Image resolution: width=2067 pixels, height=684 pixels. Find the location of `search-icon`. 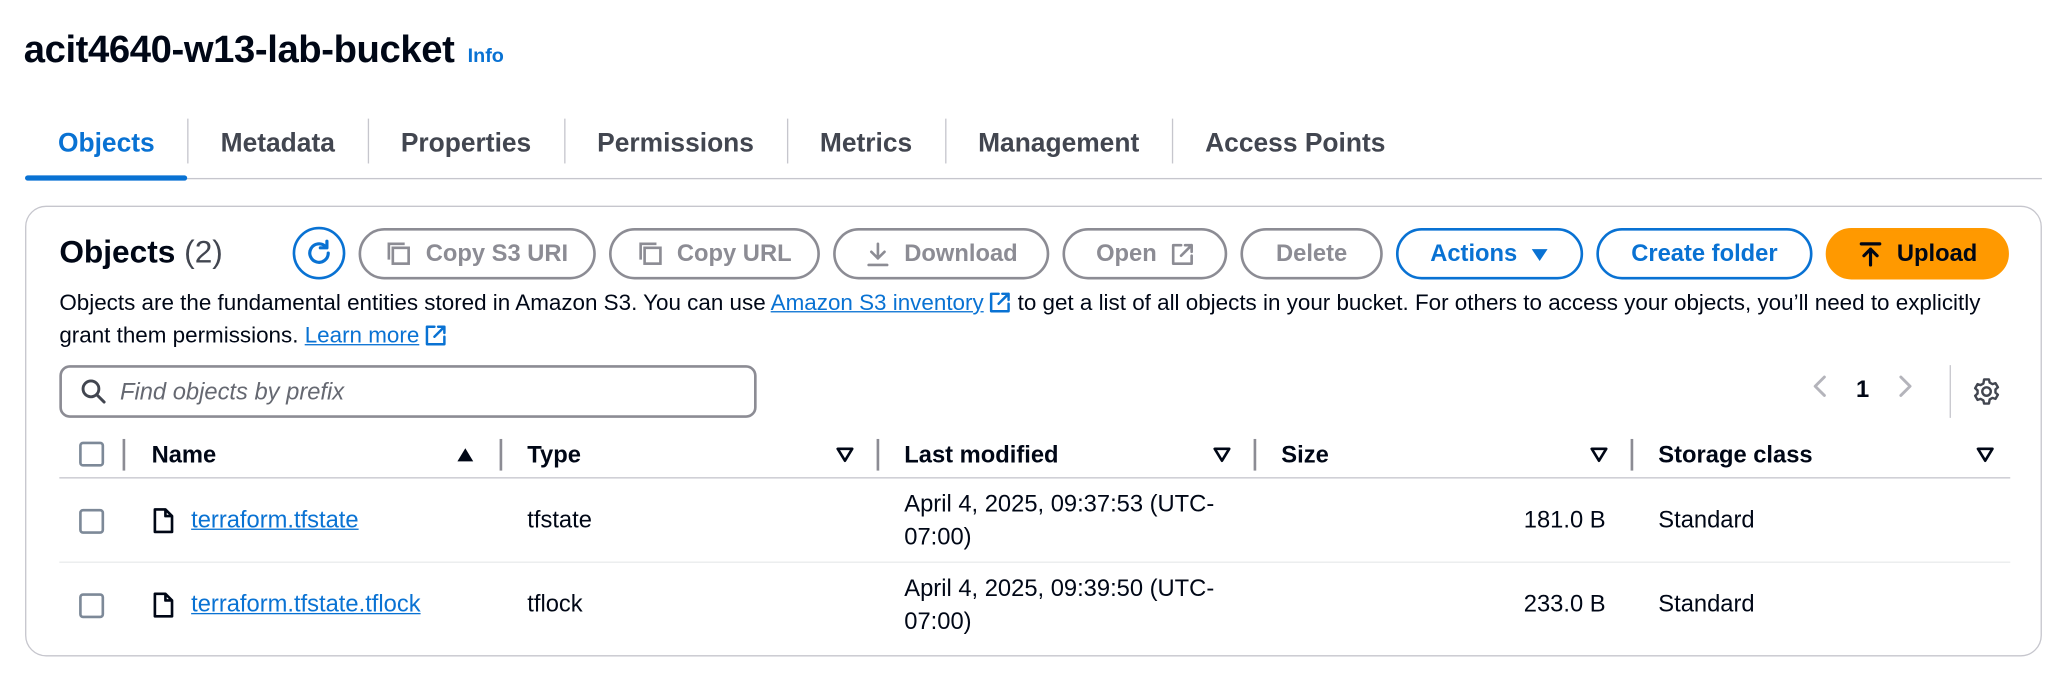

search-icon is located at coordinates (93, 391).